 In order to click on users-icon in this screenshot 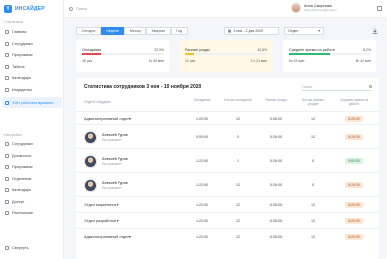, I will do `click(7, 43)`.